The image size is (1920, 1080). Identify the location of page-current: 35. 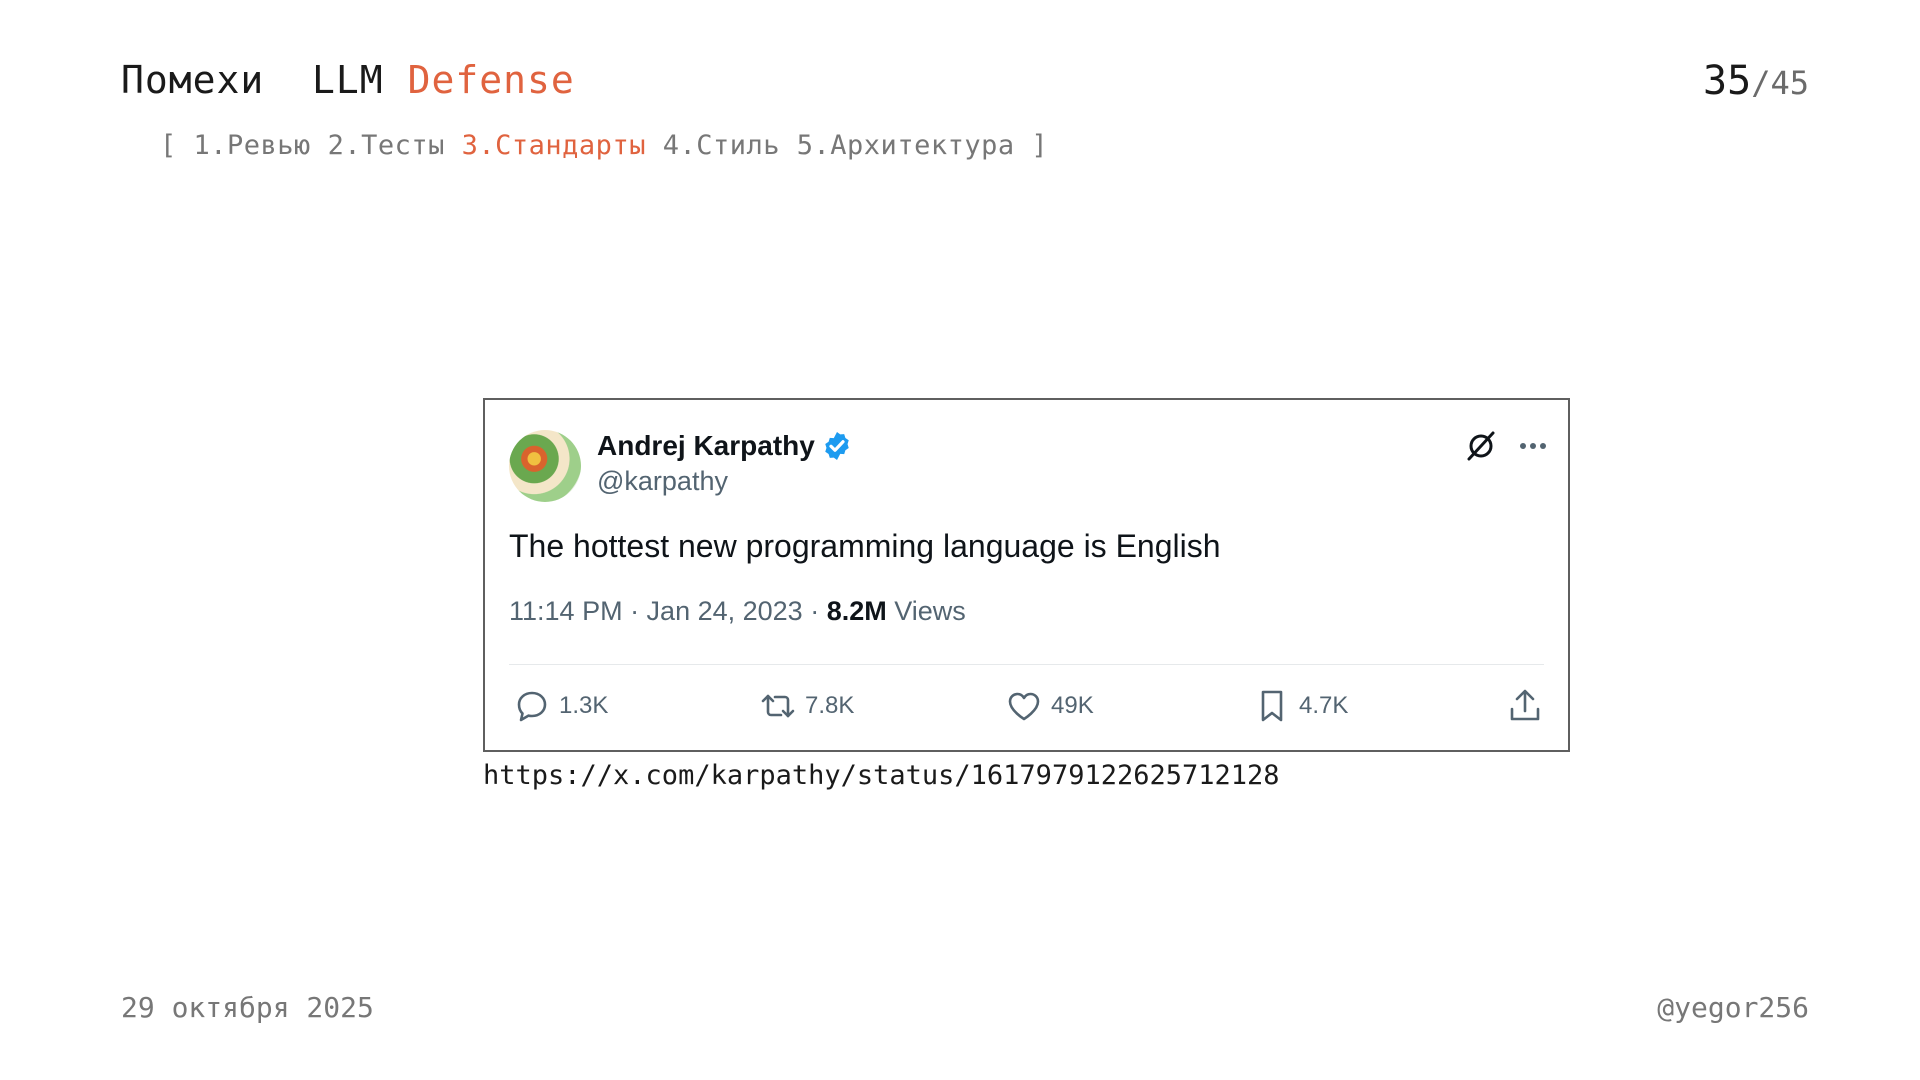
(1727, 81).